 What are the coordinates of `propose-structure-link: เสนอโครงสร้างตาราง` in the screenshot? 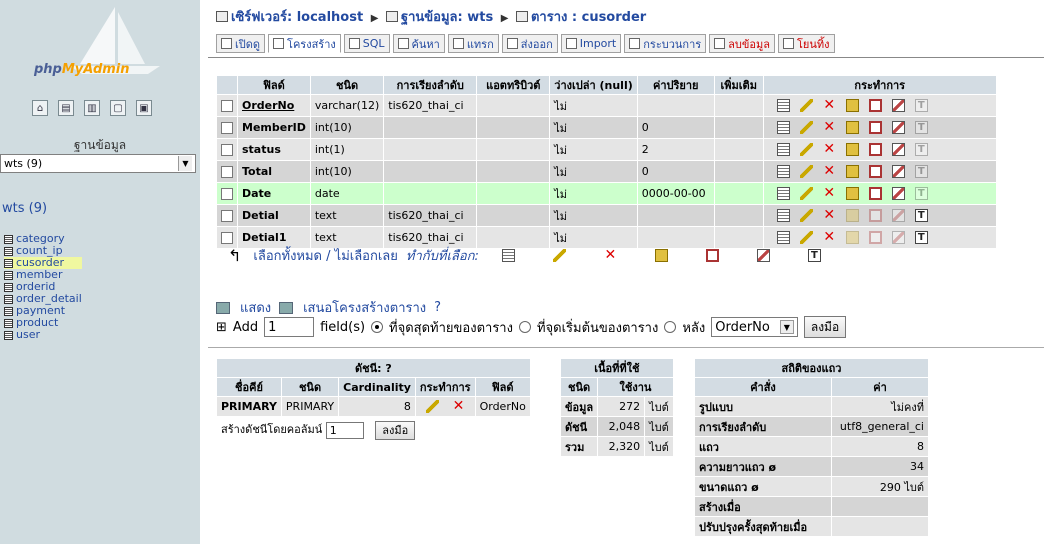 It's located at (364, 307).